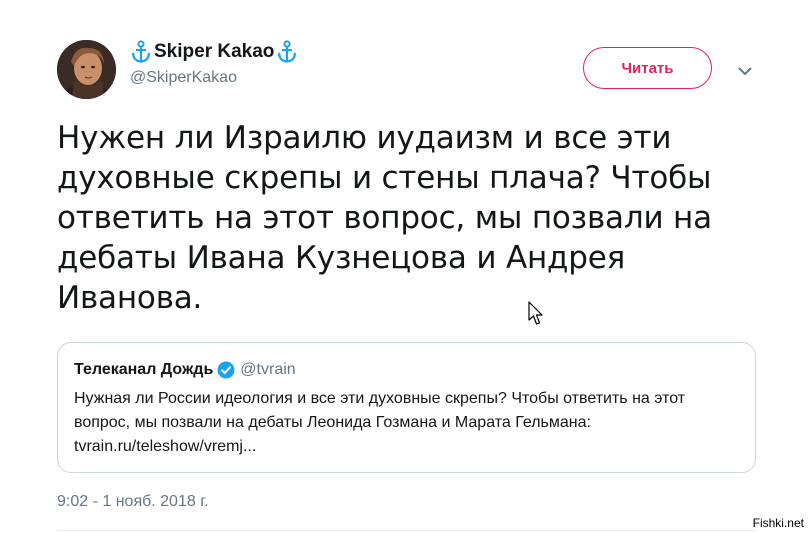 This screenshot has width=808, height=533. I want to click on quoted-tweet-header: Телеканал Дождь @tvrain, so click(185, 370).